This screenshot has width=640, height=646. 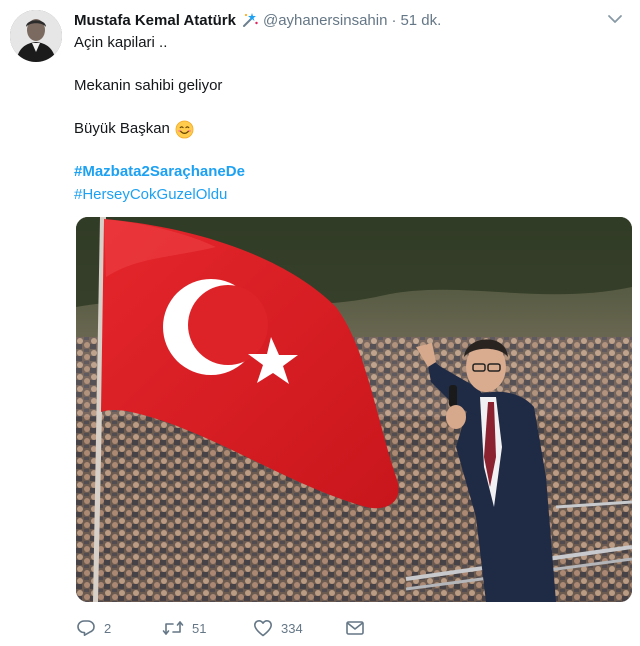 What do you see at coordinates (615, 19) in the screenshot?
I see `chevron-down-icon` at bounding box center [615, 19].